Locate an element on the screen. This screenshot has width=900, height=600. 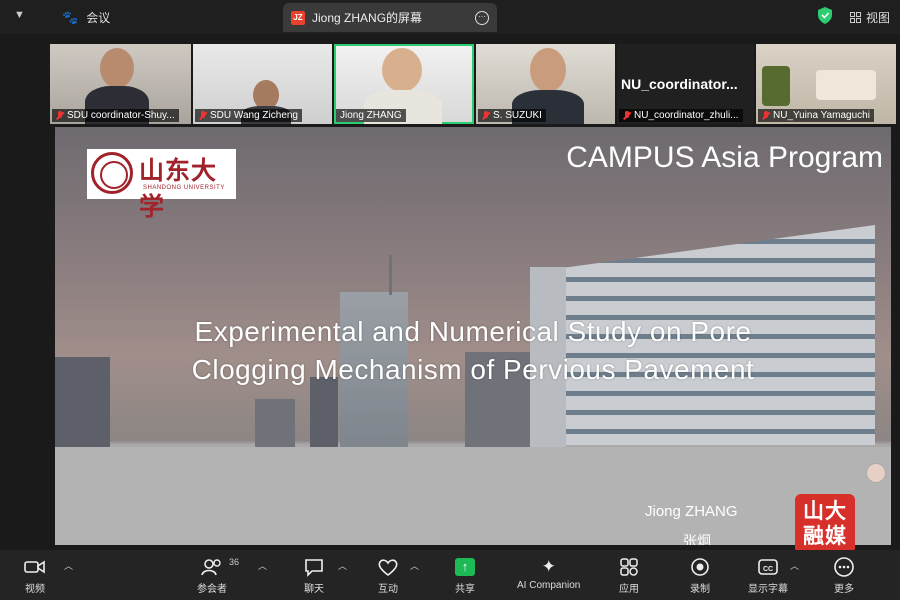
ai-companion-button: ✦ AI Companion is located at coordinates (548, 573).